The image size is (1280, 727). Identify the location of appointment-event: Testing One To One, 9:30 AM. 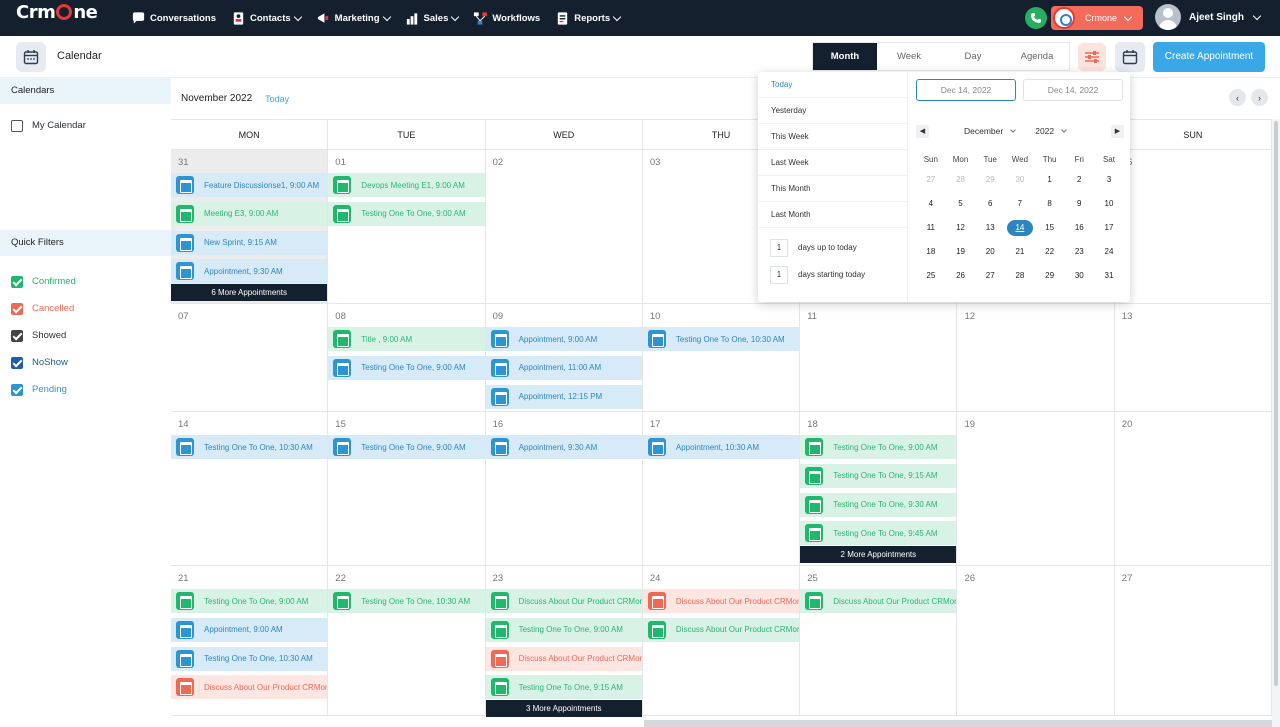
(878, 504).